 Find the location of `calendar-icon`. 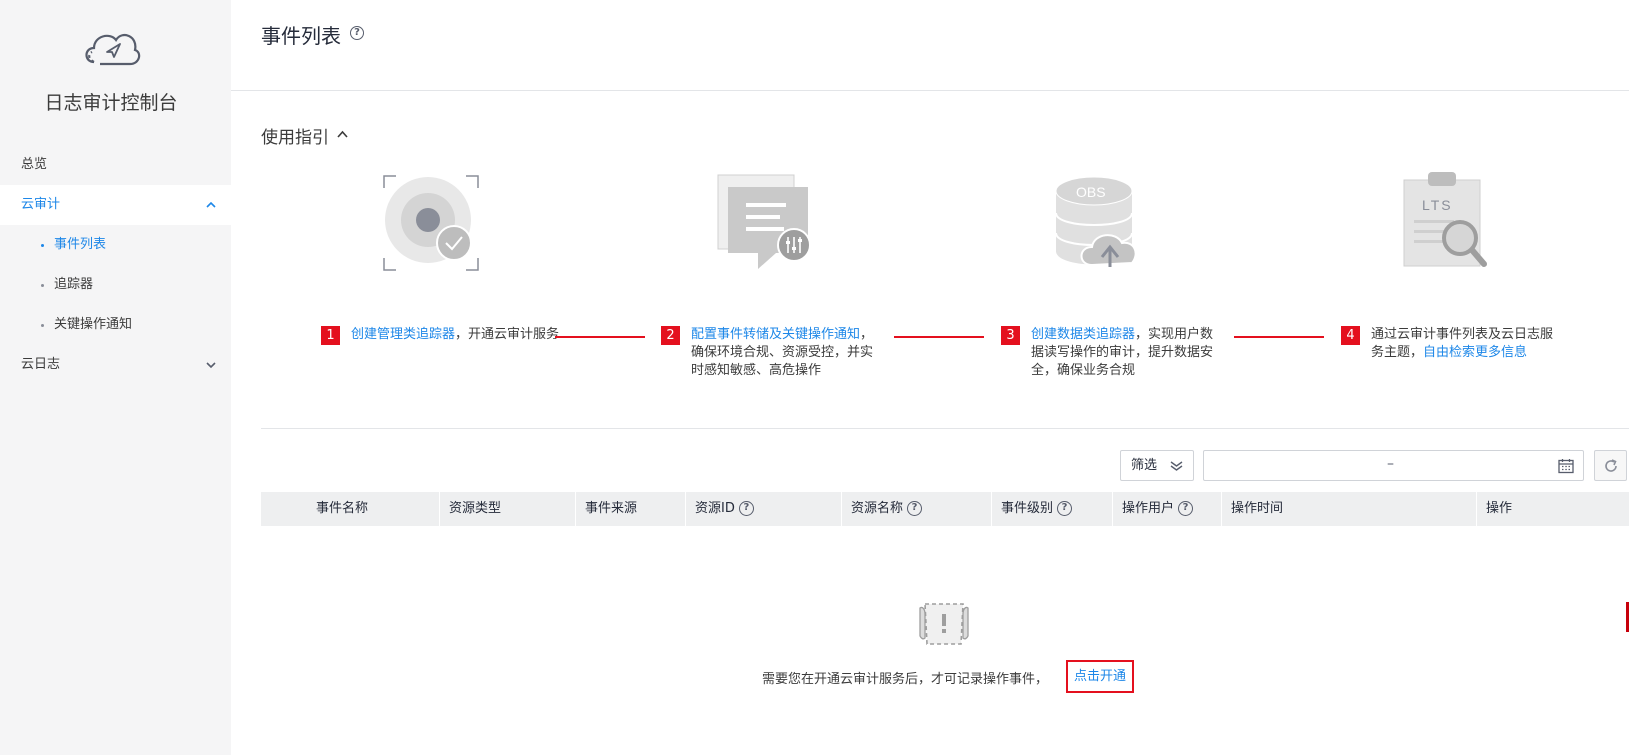

calendar-icon is located at coordinates (1566, 466).